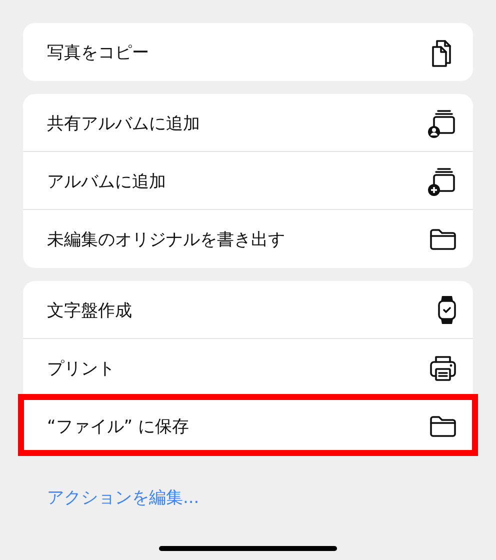 The image size is (496, 560). Describe the element at coordinates (442, 123) in the screenshot. I see `shared-album-icon` at that location.